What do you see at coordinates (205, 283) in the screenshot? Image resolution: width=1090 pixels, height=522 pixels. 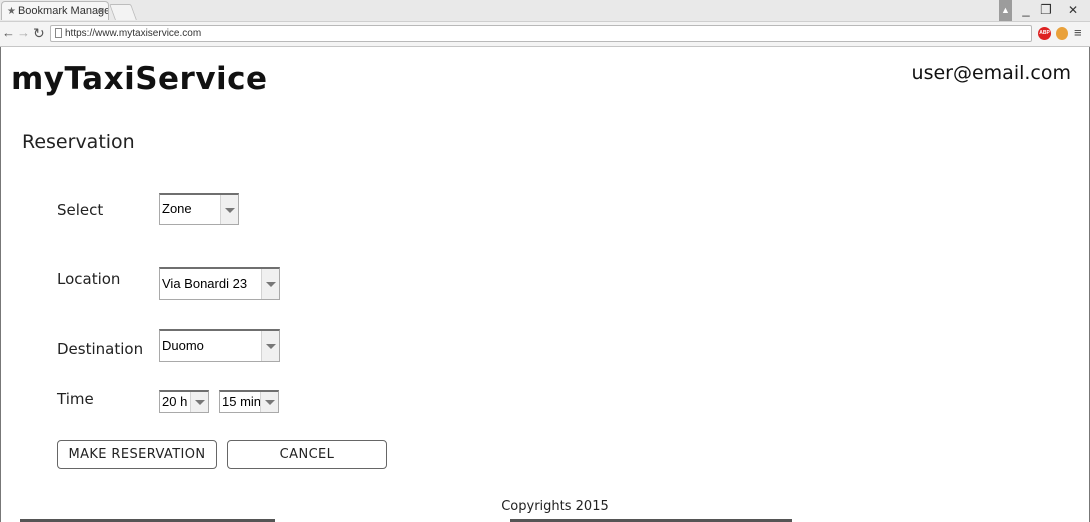 I see `location-select-value: Via Bonardi 23` at bounding box center [205, 283].